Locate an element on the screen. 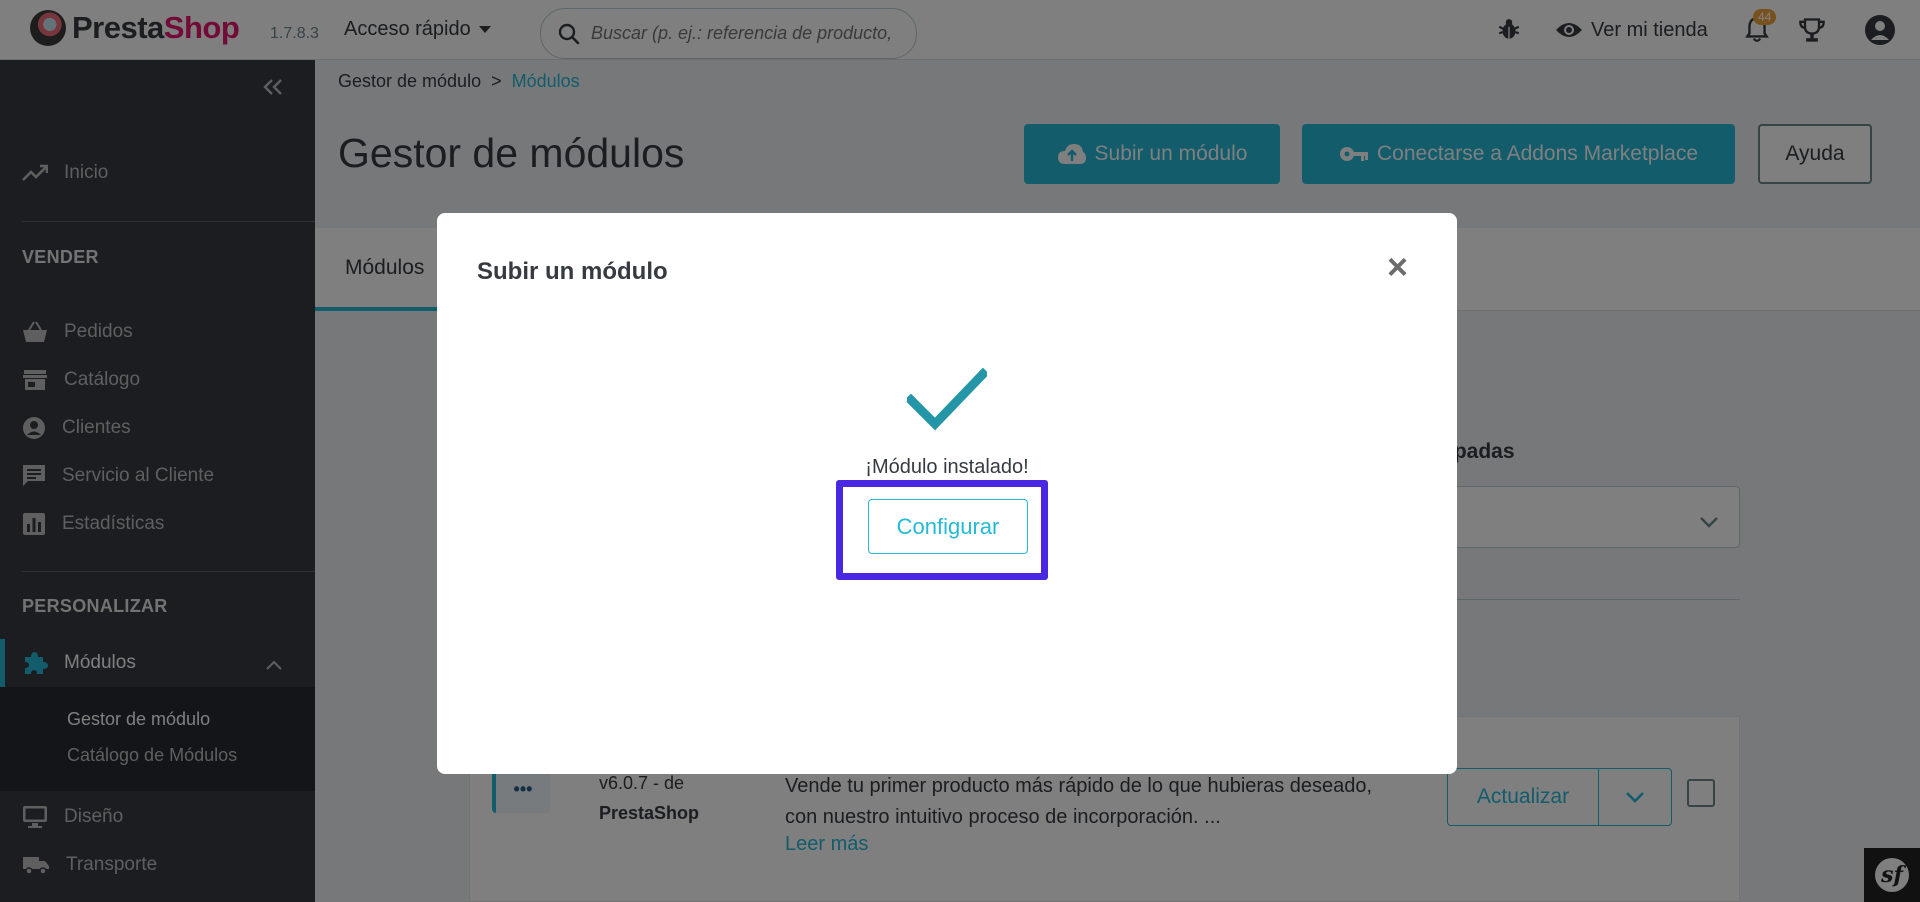 The width and height of the screenshot is (1920, 902). modal-title: Subir un módulo is located at coordinates (572, 271).